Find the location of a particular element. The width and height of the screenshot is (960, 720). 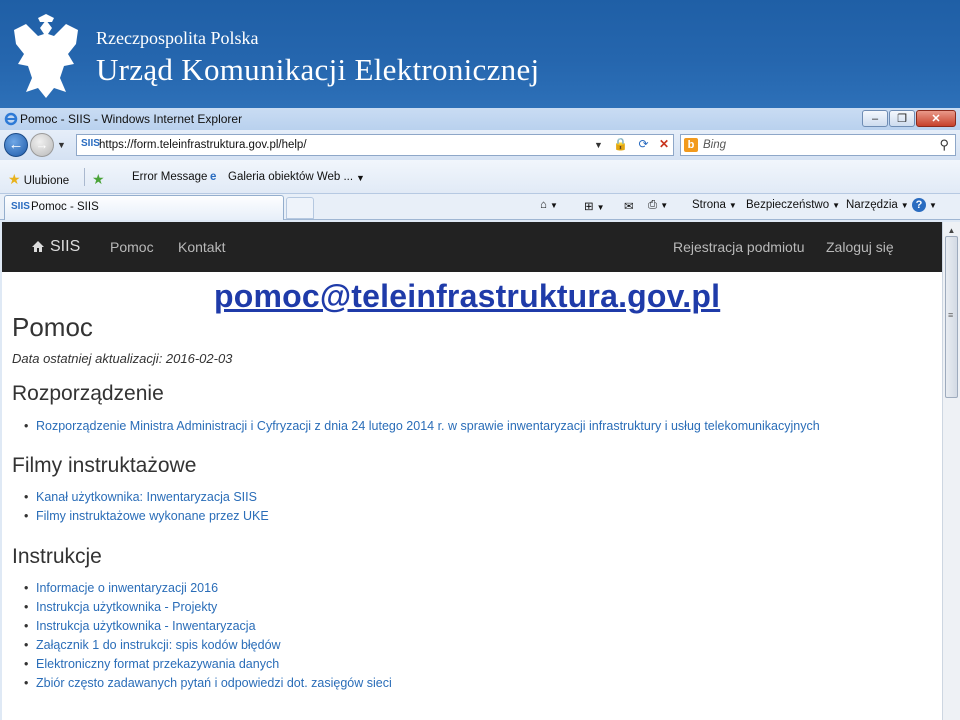

favorites-star-icon: ★ is located at coordinates (14, 179).